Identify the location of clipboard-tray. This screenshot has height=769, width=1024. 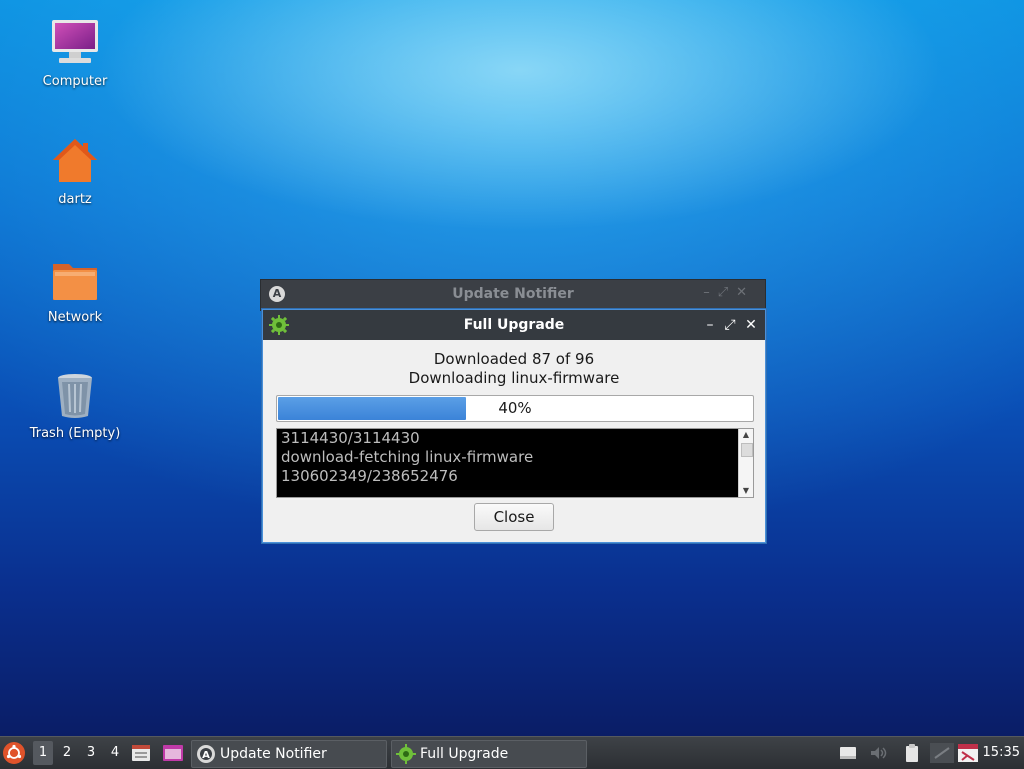
(912, 753).